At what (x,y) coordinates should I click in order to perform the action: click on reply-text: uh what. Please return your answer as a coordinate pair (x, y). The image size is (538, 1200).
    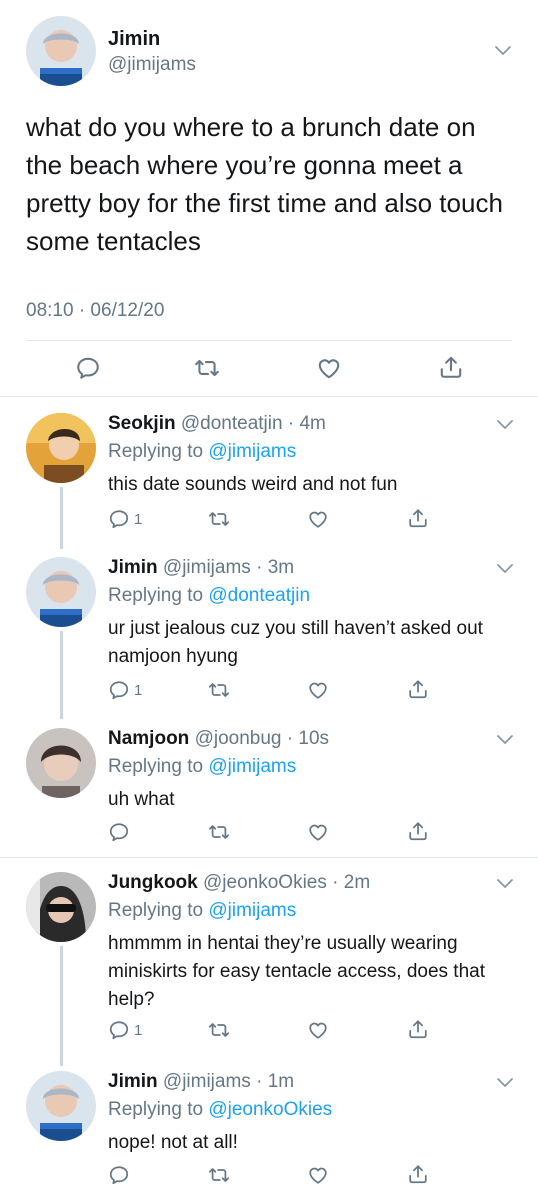
    Looking at the image, I should click on (141, 799).